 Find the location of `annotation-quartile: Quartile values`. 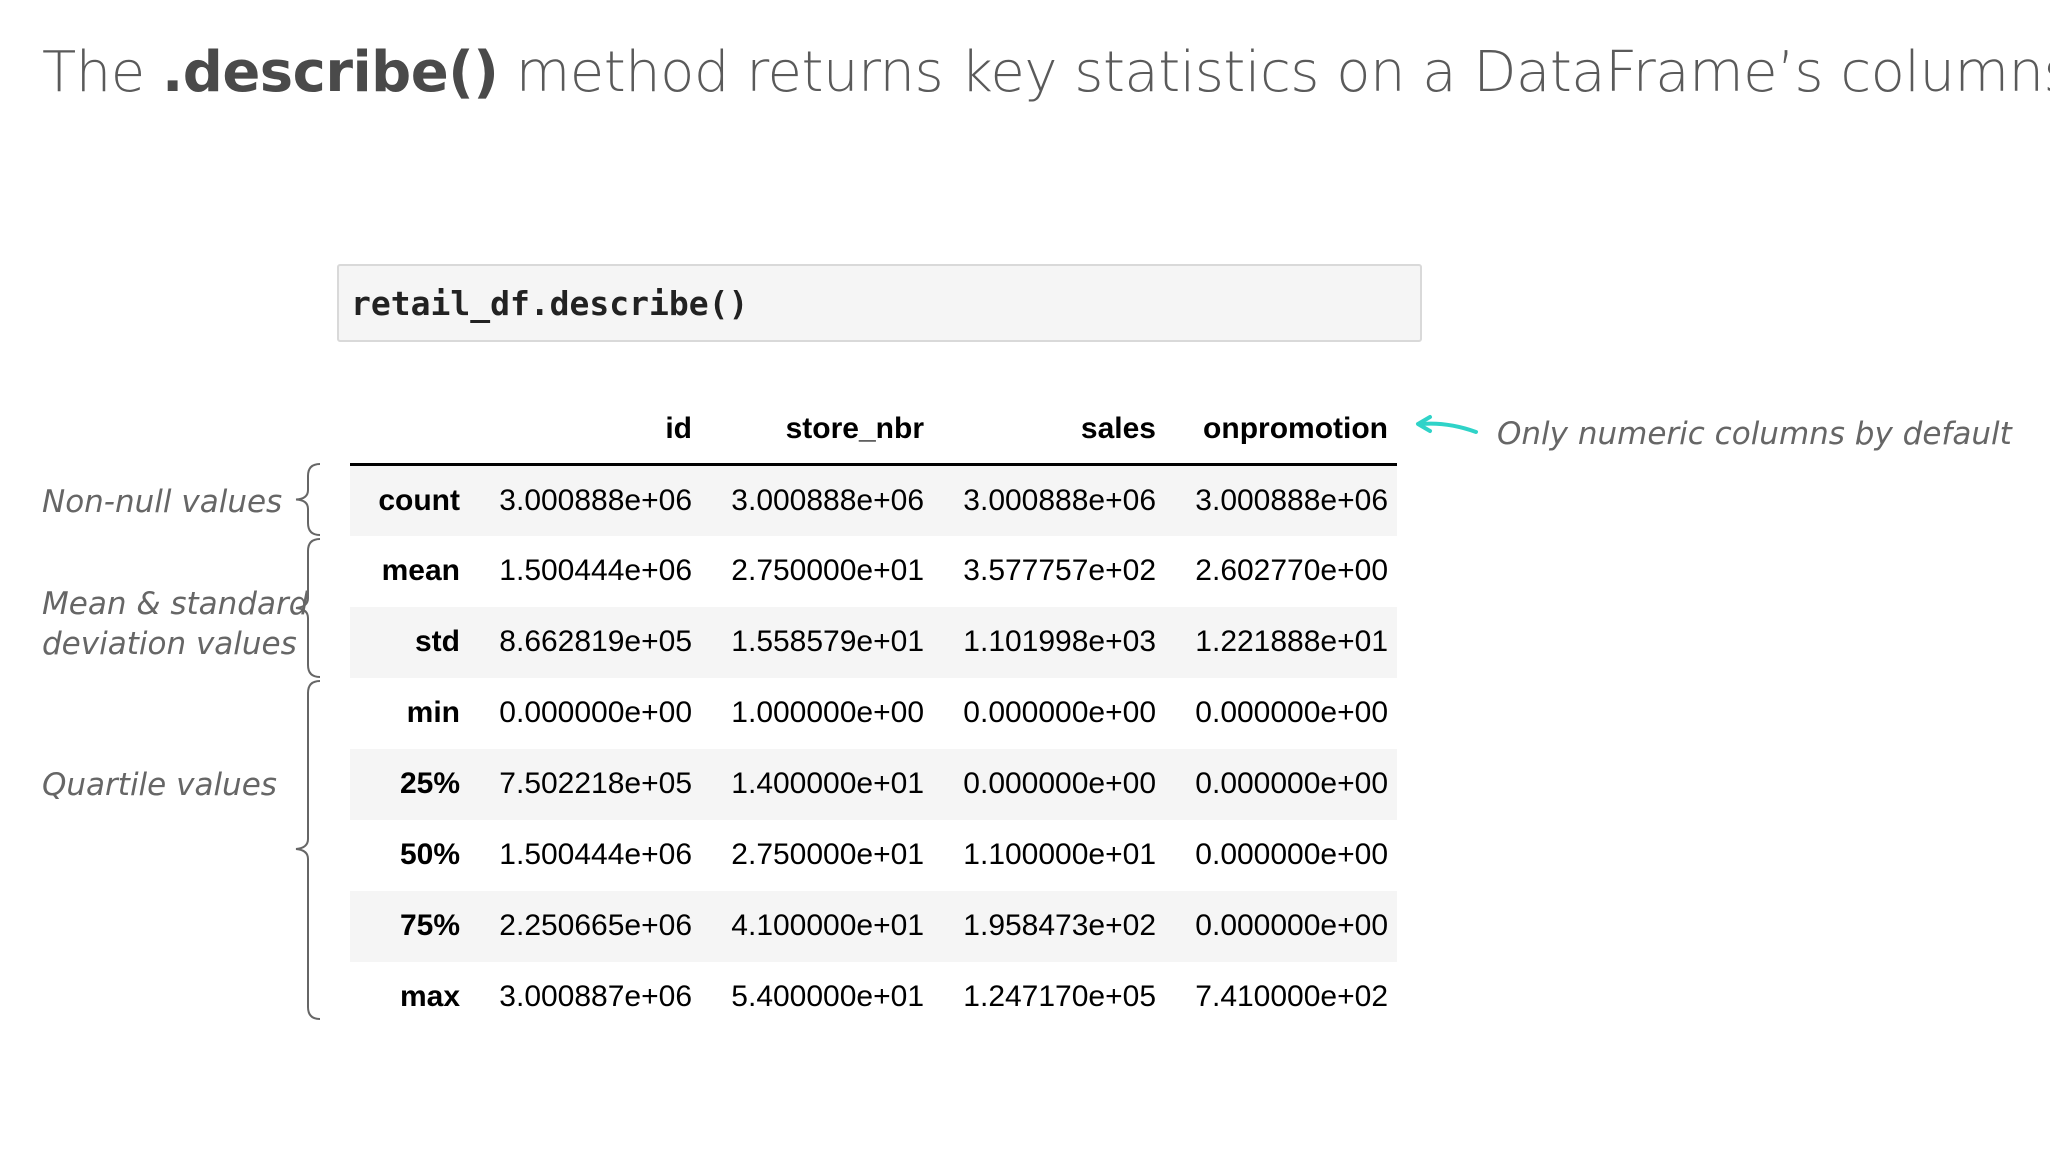

annotation-quartile: Quartile values is located at coordinates (159, 785).